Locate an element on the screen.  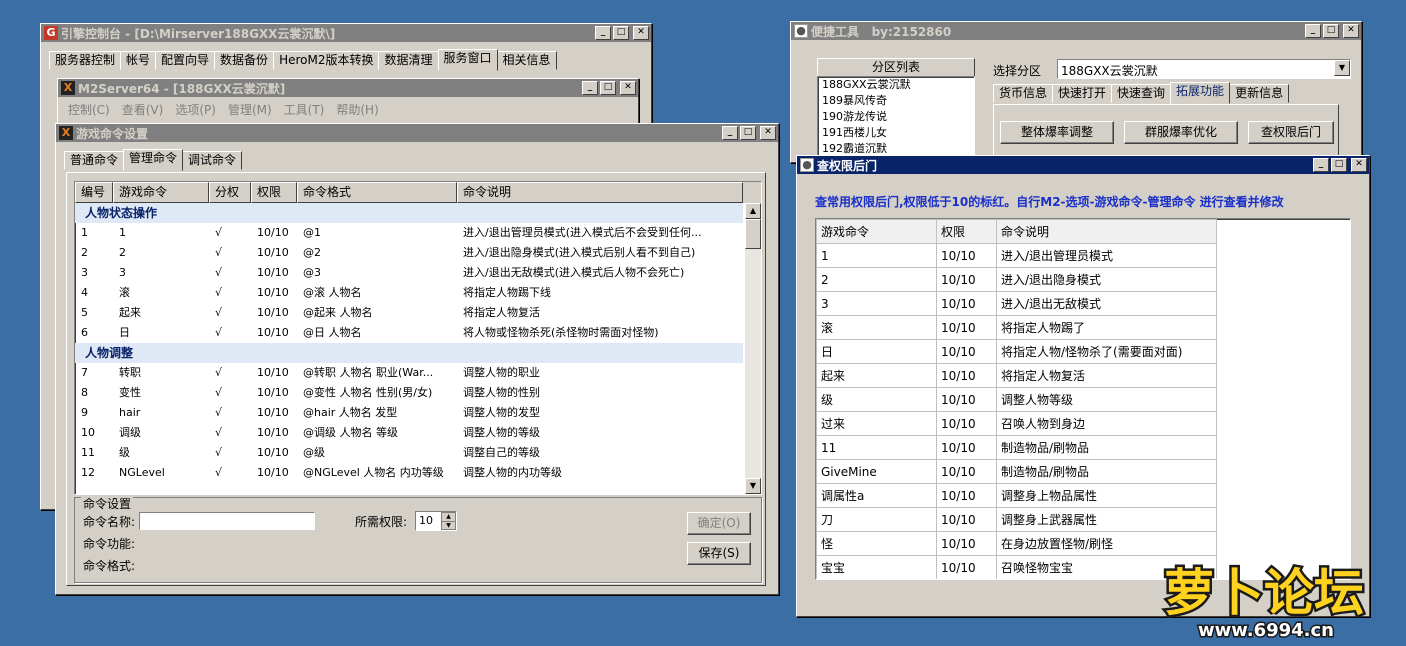
table-row: 7 转职 √ 10/10 @转职 人物名 职业(War... 调整人物的职业 is located at coordinates (409, 373).